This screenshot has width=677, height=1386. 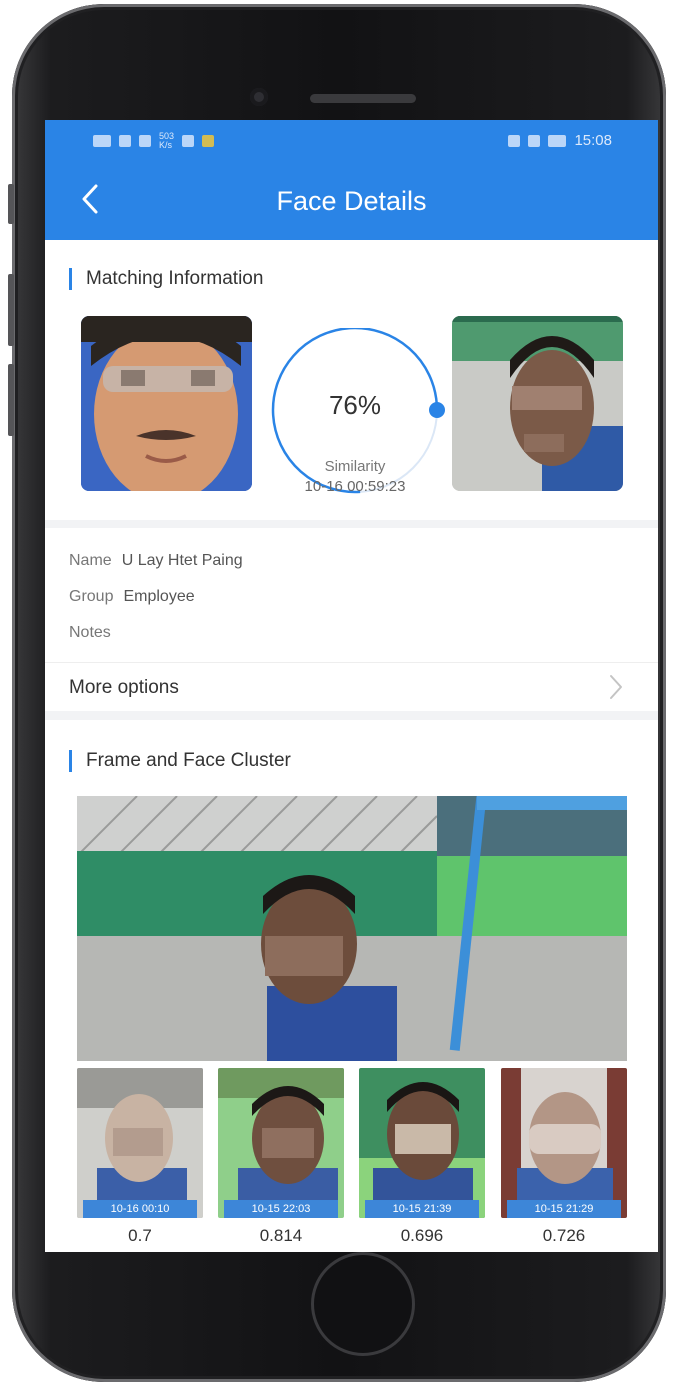 What do you see at coordinates (11, 400) in the screenshot?
I see `volume-down-button` at bounding box center [11, 400].